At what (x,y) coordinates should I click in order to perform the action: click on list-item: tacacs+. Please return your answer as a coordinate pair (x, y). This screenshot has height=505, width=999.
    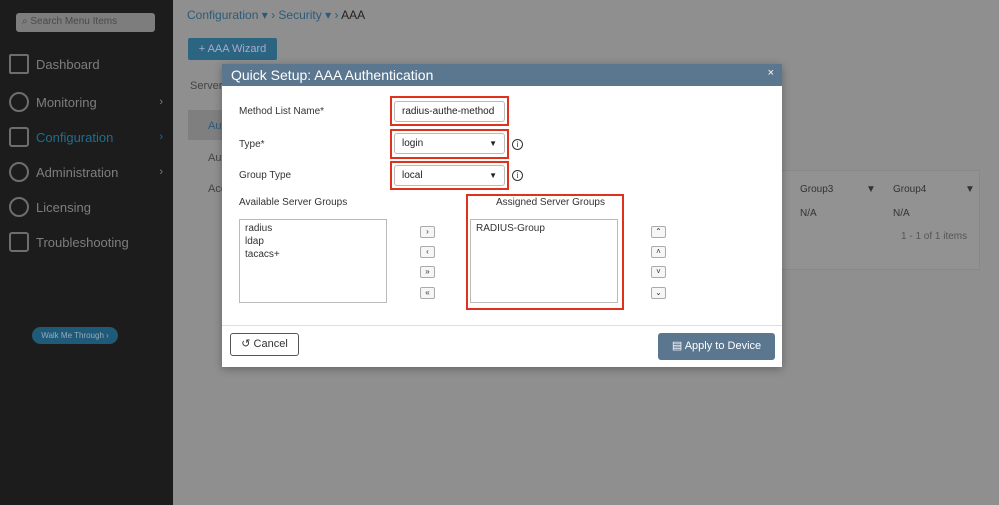
    Looking at the image, I should click on (313, 254).